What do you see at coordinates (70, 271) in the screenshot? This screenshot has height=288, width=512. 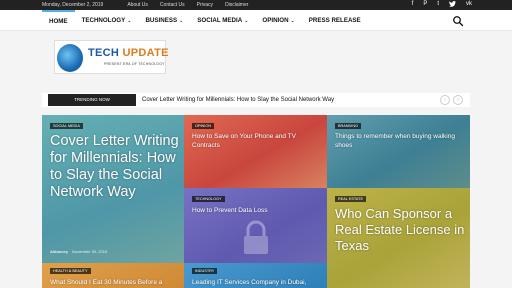 I see `category-badge: HEALTH & BEAUTY` at bounding box center [70, 271].